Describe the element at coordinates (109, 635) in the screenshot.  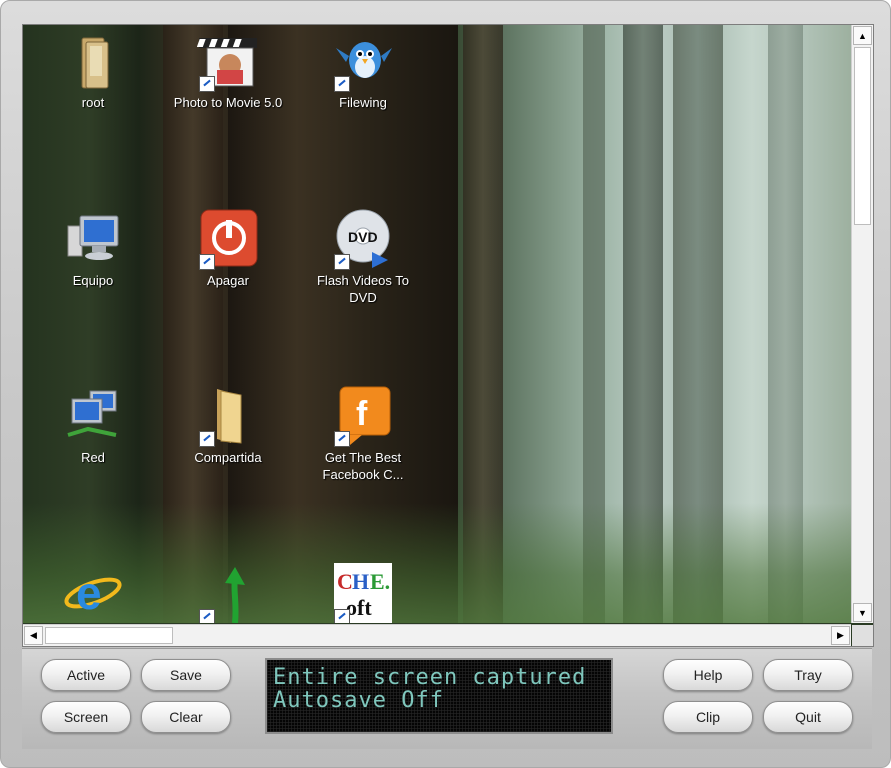
I see `horizontal-scroll-thumb` at that location.